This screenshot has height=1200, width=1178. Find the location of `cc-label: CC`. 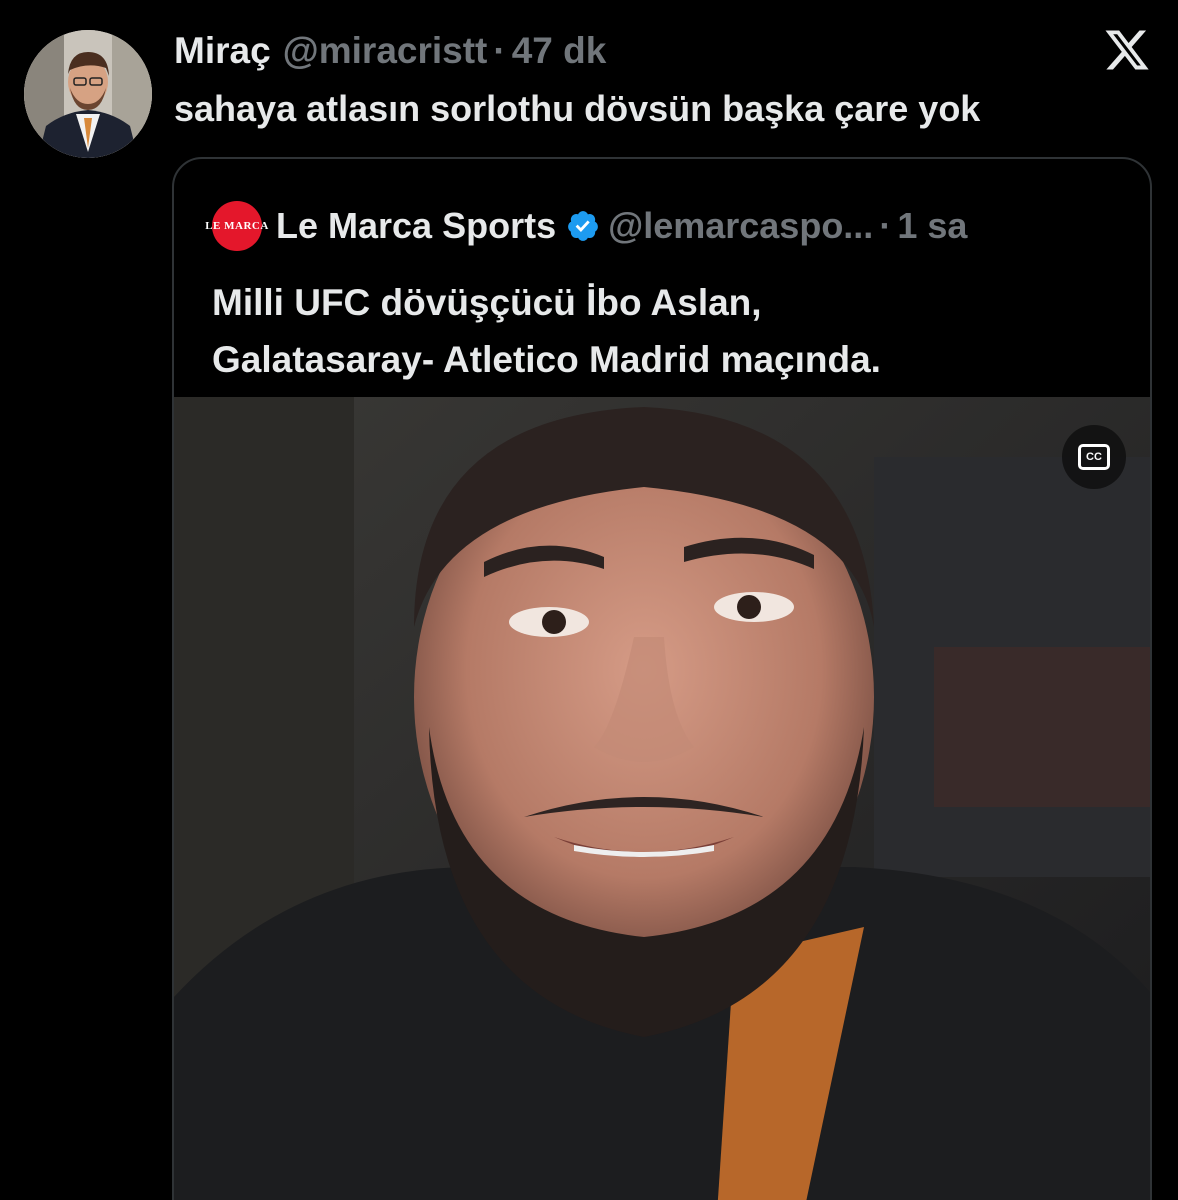

cc-label: CC is located at coordinates (1094, 457).